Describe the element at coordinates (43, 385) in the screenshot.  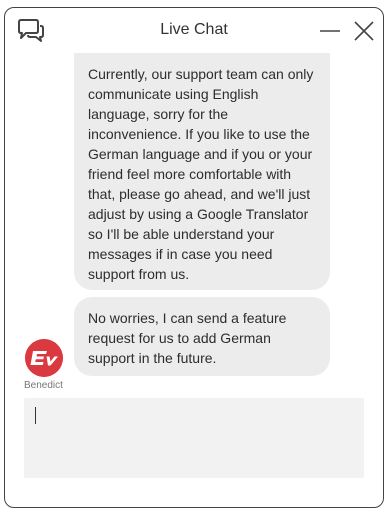
I see `agent-name: Benedict` at that location.